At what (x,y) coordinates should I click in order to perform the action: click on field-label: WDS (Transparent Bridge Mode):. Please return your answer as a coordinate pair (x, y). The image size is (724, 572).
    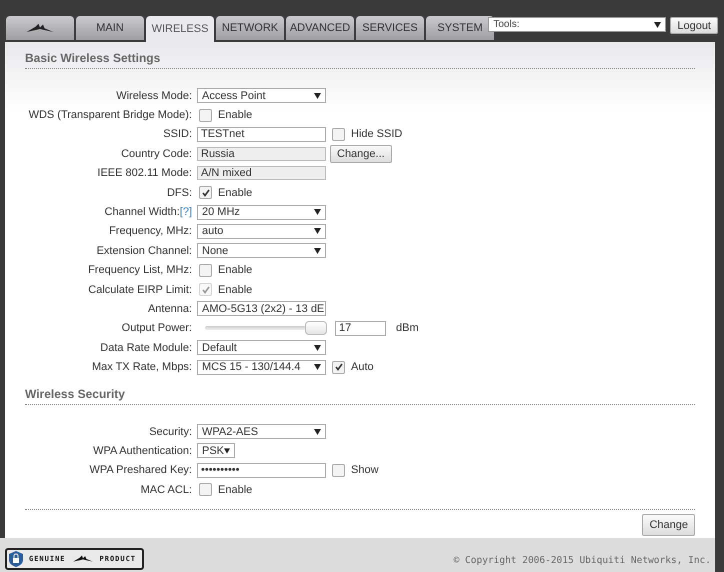
    Looking at the image, I should click on (110, 115).